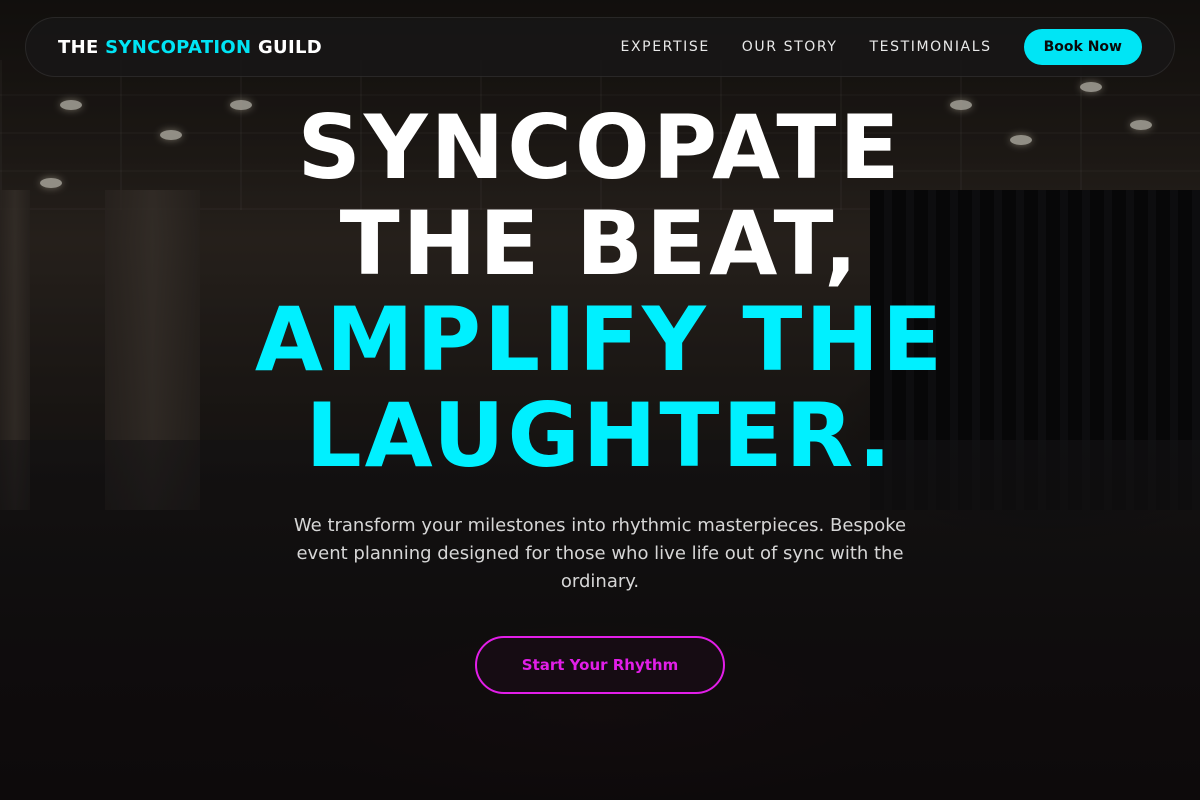  Describe the element at coordinates (790, 47) in the screenshot. I see `nav-link-our-story: OUR STORY` at that location.